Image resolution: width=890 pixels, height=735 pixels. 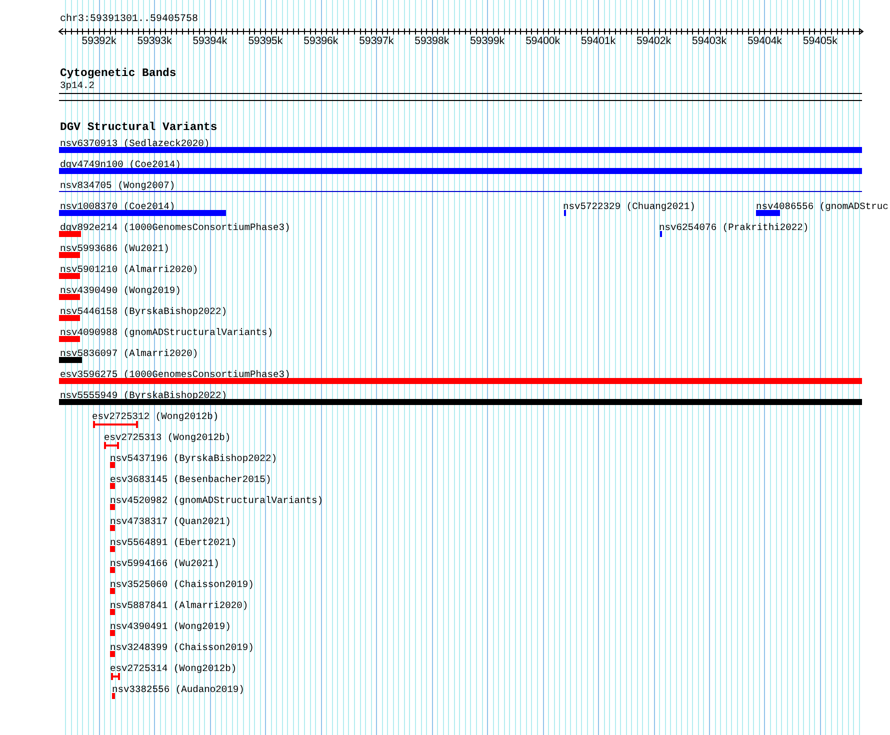 What do you see at coordinates (77, 86) in the screenshot?
I see `band-label: 3p14.2` at bounding box center [77, 86].